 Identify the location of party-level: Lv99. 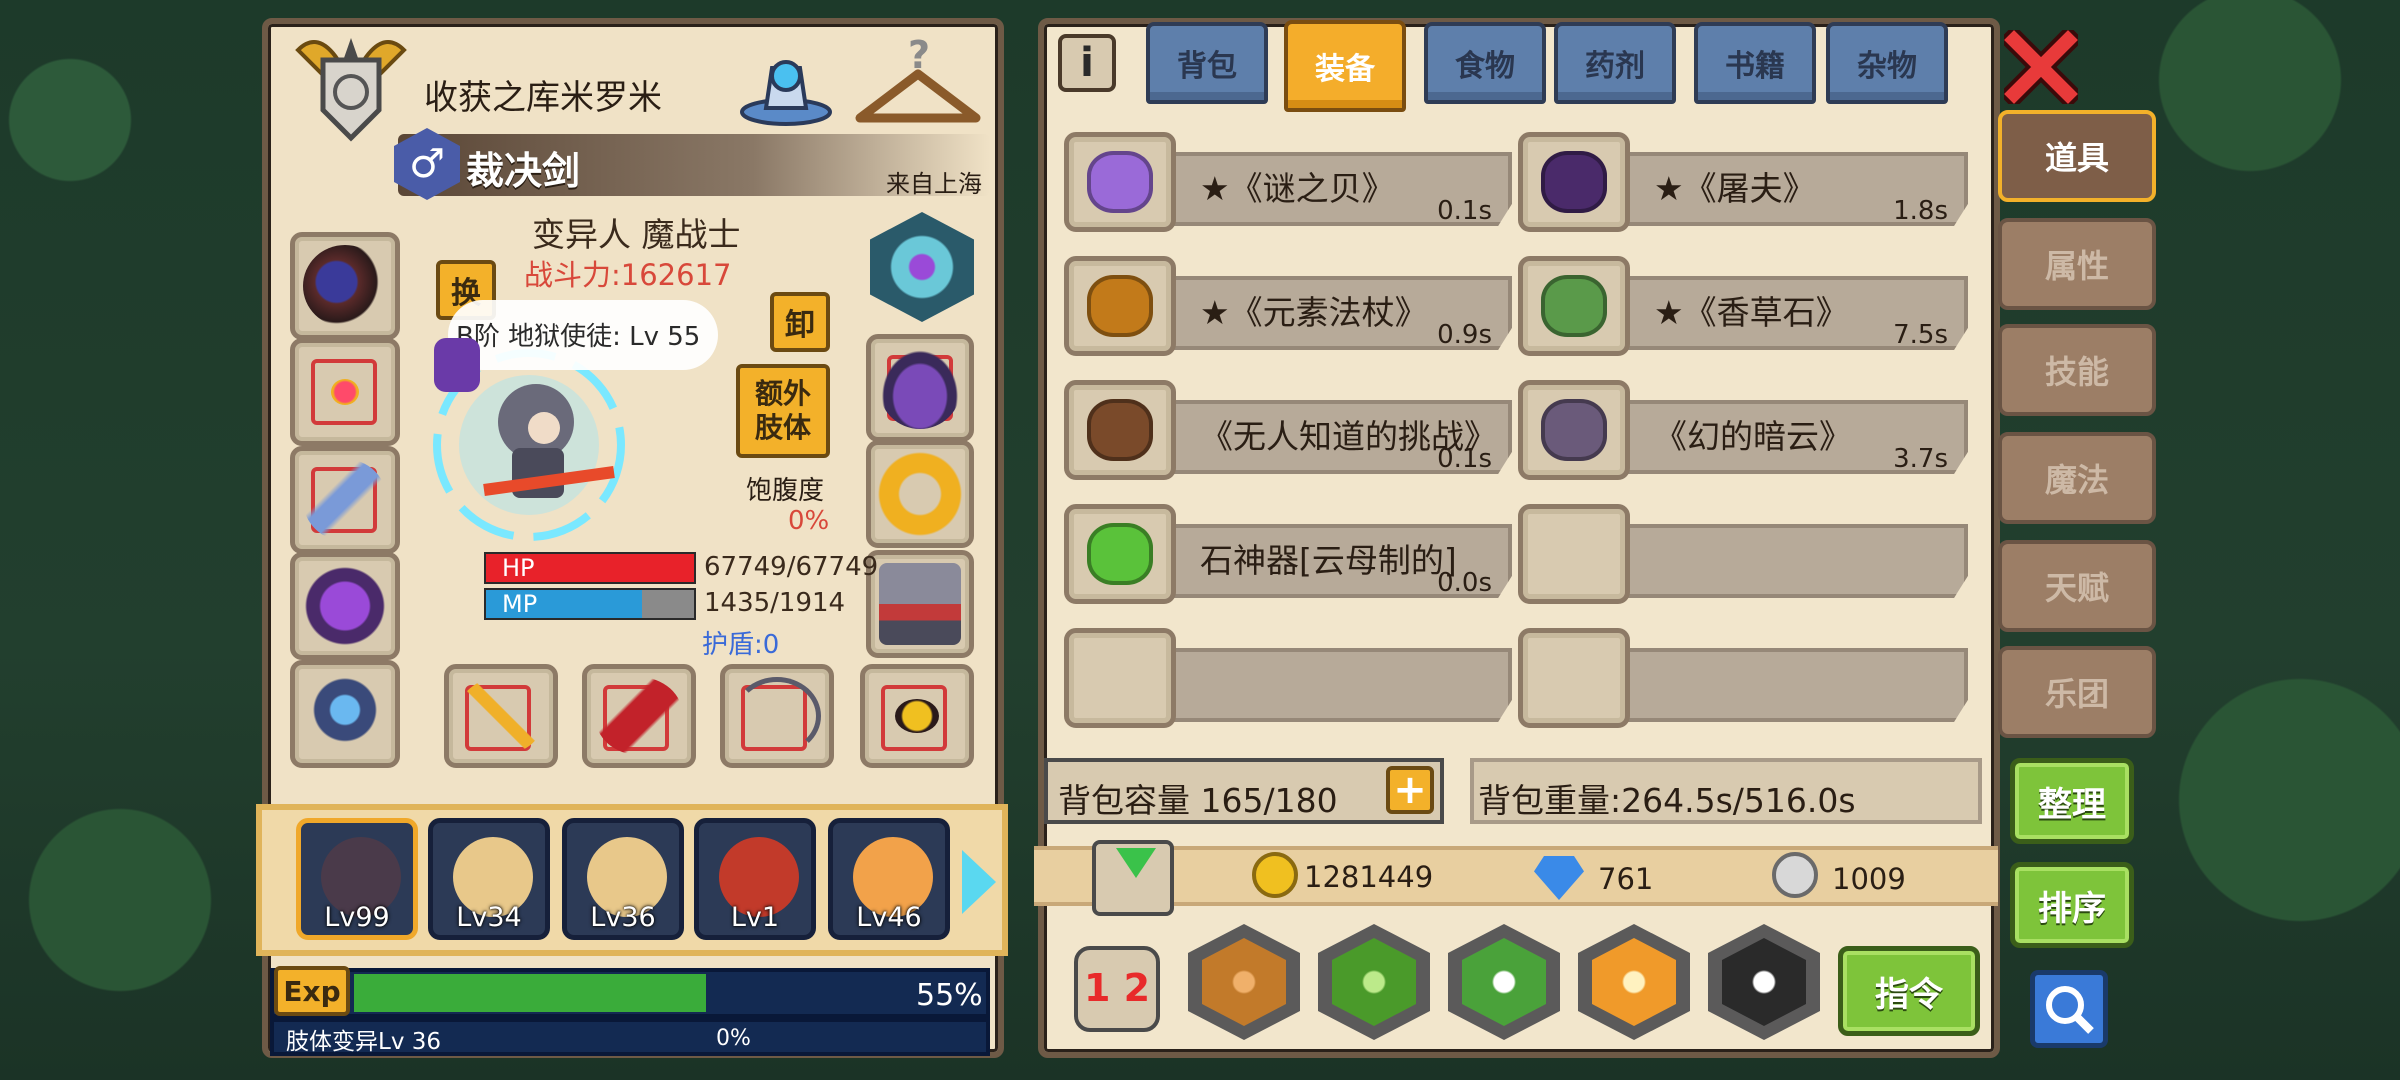
(357, 917).